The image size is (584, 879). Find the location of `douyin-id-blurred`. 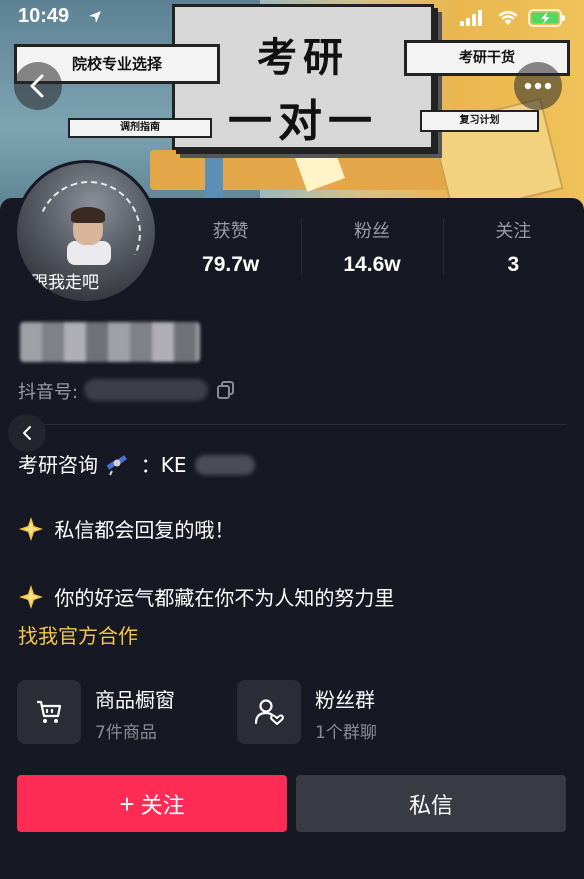

douyin-id-blurred is located at coordinates (146, 390).